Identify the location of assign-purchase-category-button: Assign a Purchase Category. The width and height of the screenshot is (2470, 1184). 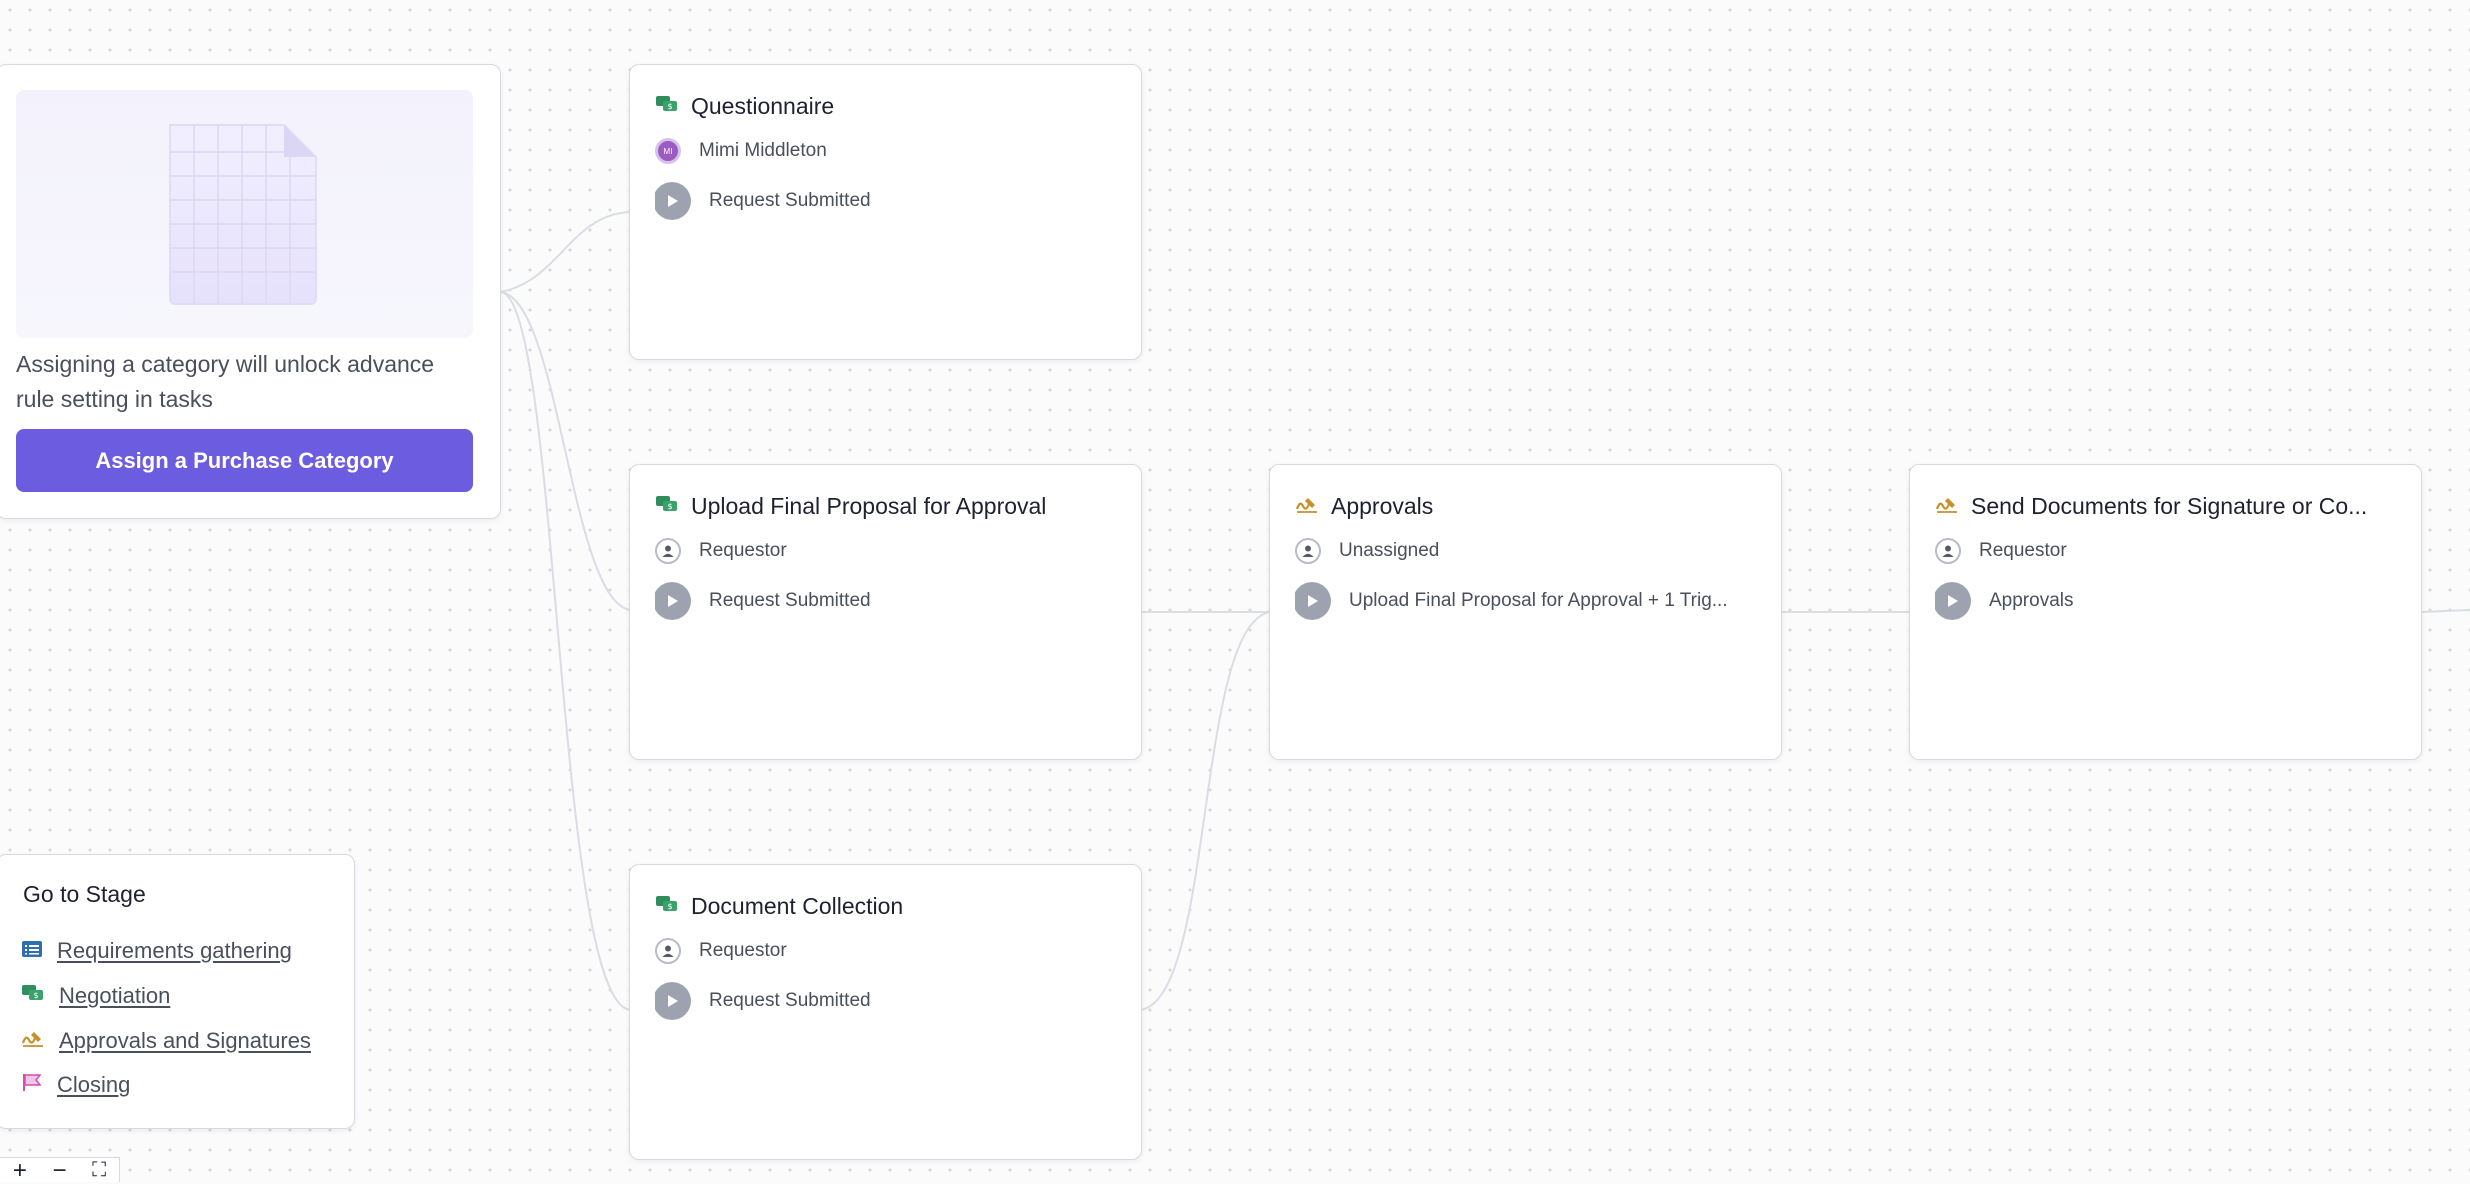
(244, 460).